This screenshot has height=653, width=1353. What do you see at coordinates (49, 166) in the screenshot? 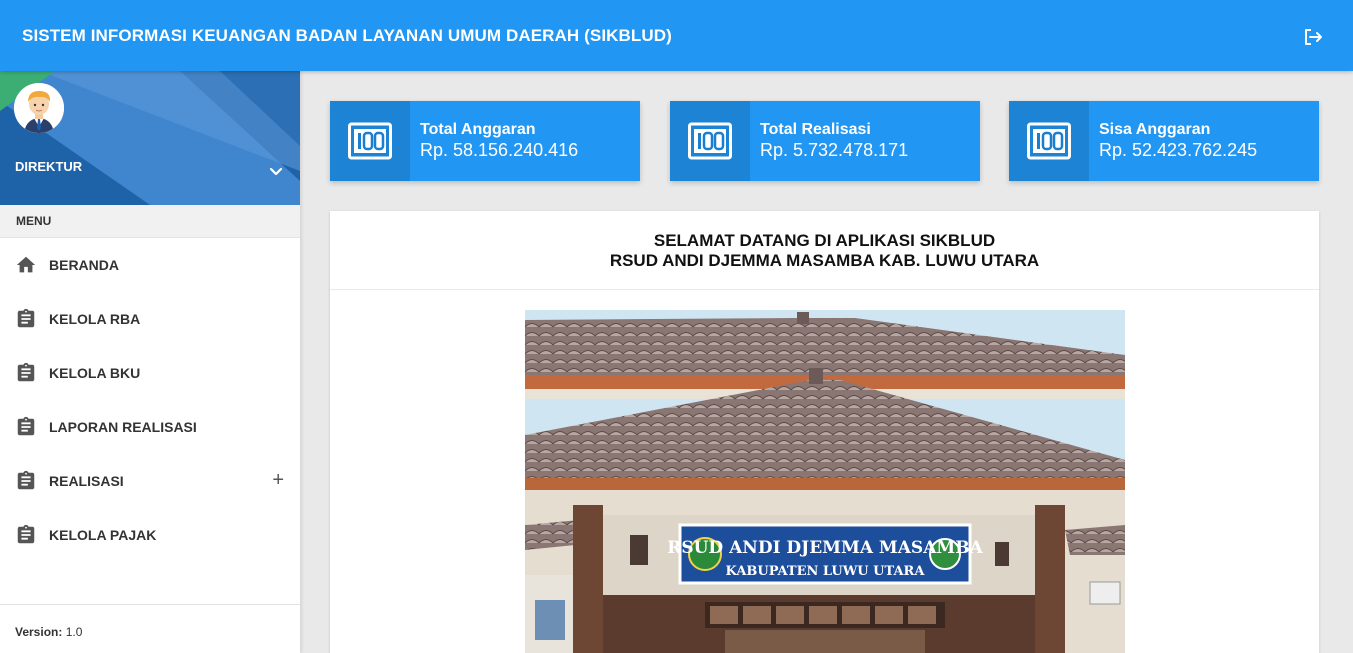
I see `user-name: DIREKTUR` at bounding box center [49, 166].